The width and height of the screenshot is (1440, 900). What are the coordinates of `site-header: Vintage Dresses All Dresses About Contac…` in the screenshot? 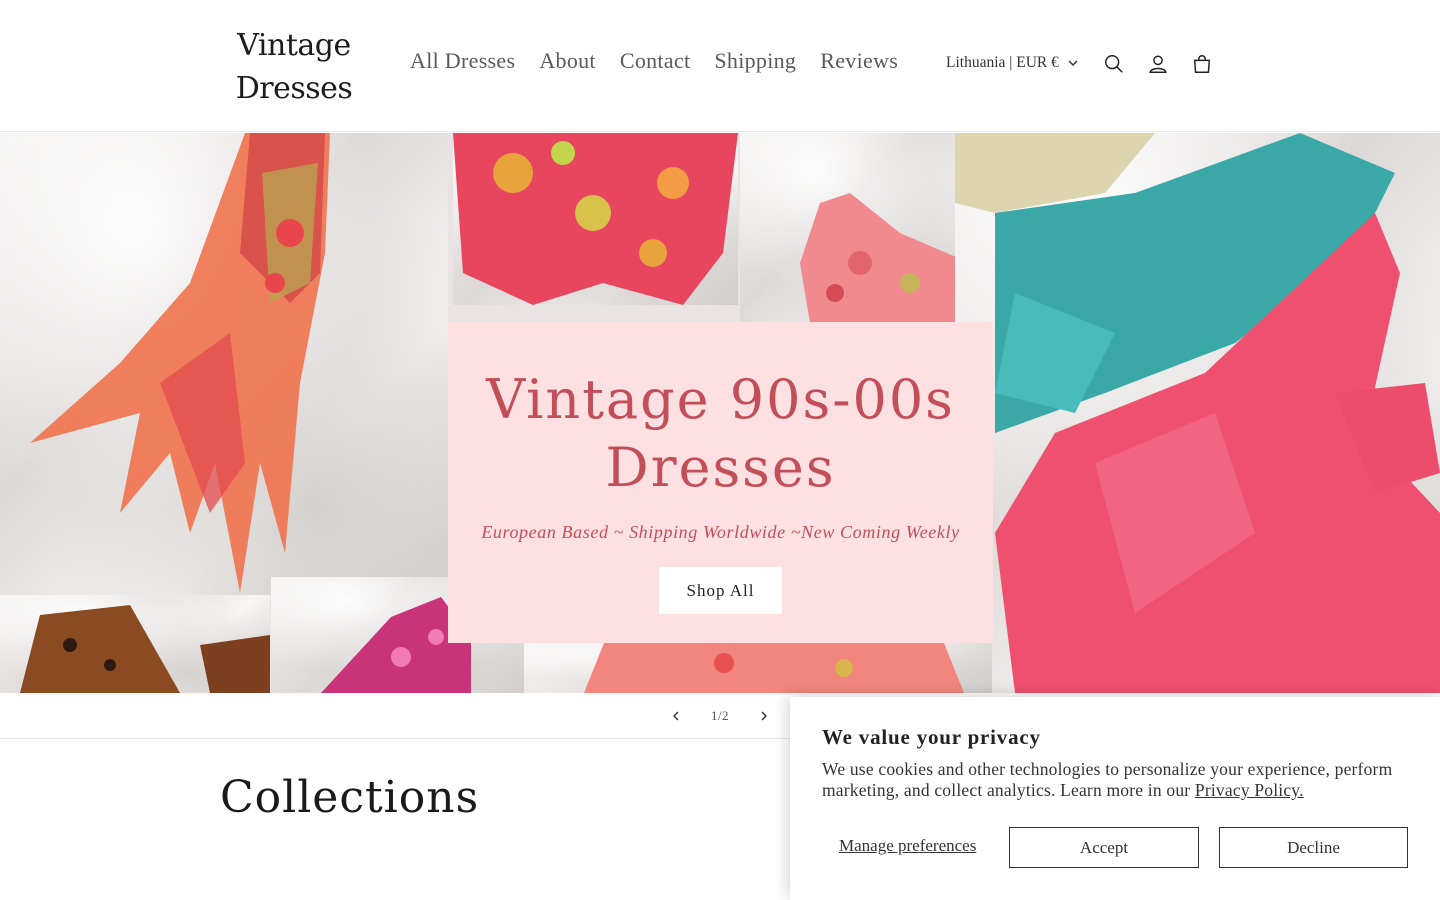 It's located at (720, 66).